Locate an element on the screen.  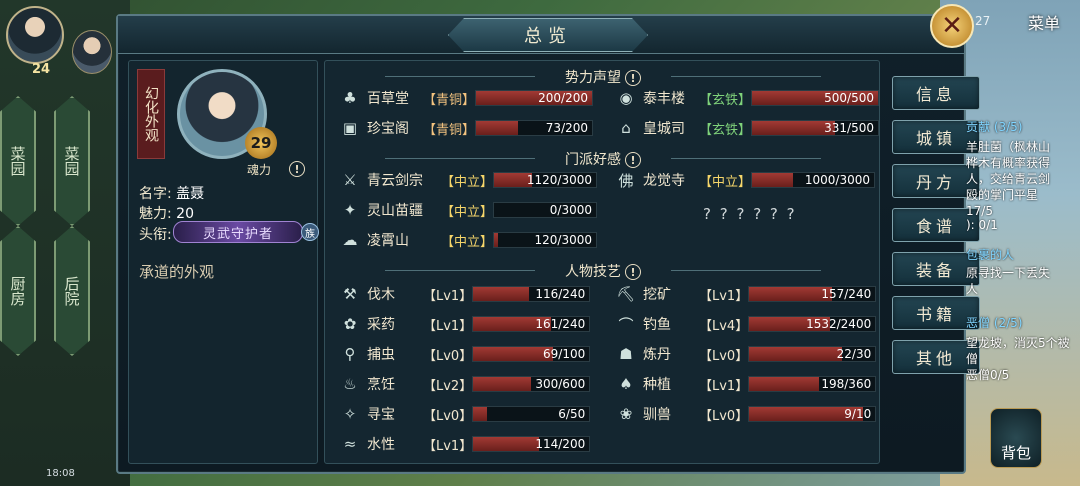
quest-line: 桦木有概率获得 is located at coordinates (1008, 163).